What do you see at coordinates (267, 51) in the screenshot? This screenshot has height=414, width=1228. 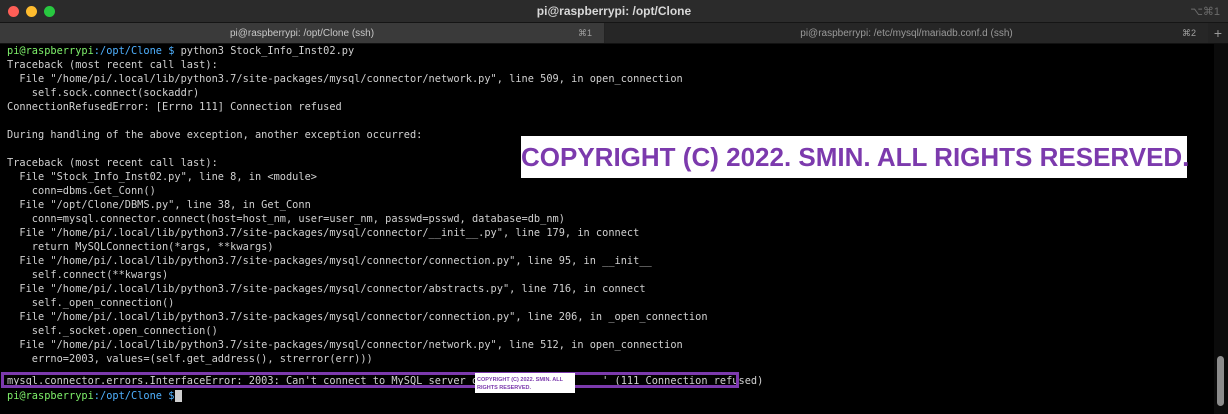 I see `command-text: python3 Stock_Info_Inst02.py` at bounding box center [267, 51].